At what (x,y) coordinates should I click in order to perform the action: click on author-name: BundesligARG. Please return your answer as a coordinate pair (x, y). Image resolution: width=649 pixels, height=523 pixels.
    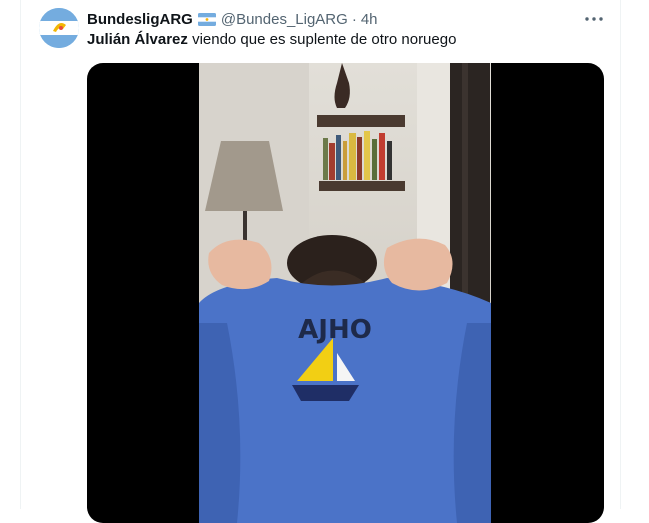
    Looking at the image, I should click on (140, 19).